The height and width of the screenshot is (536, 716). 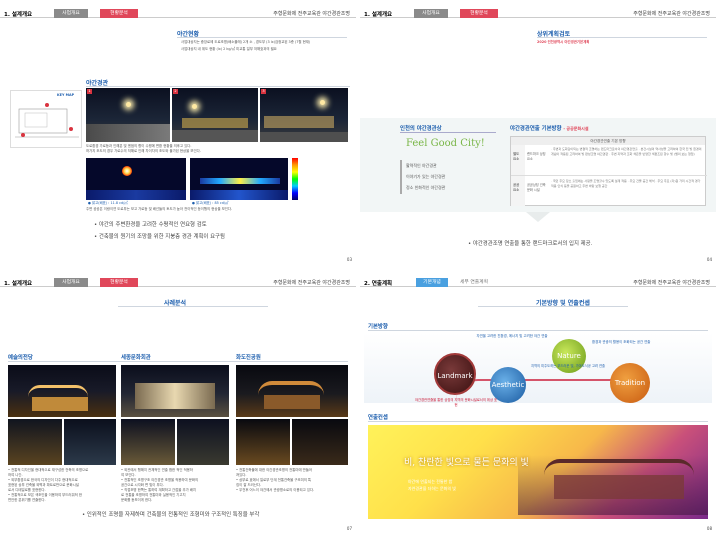 I want to click on row1-sub: 랜드마크 상징요소, so click(x=536, y=156).